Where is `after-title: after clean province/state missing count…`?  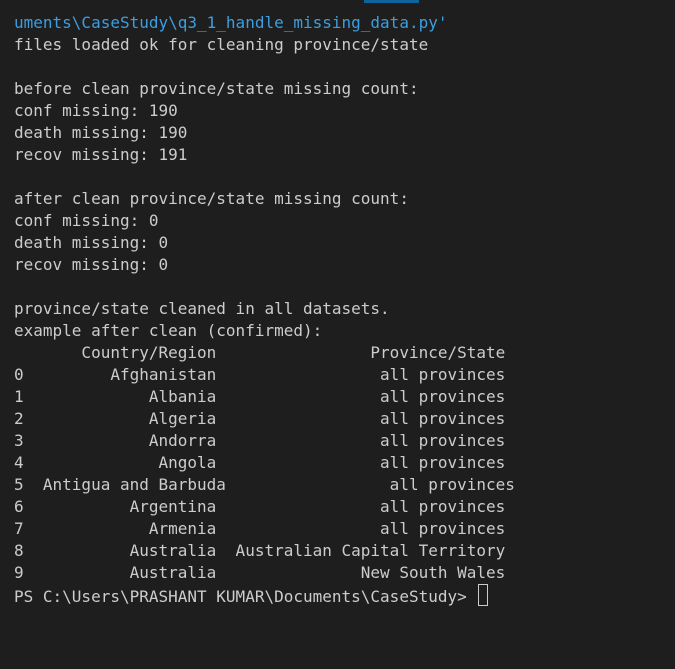
after-title: after clean province/state missing count… is located at coordinates (211, 198).